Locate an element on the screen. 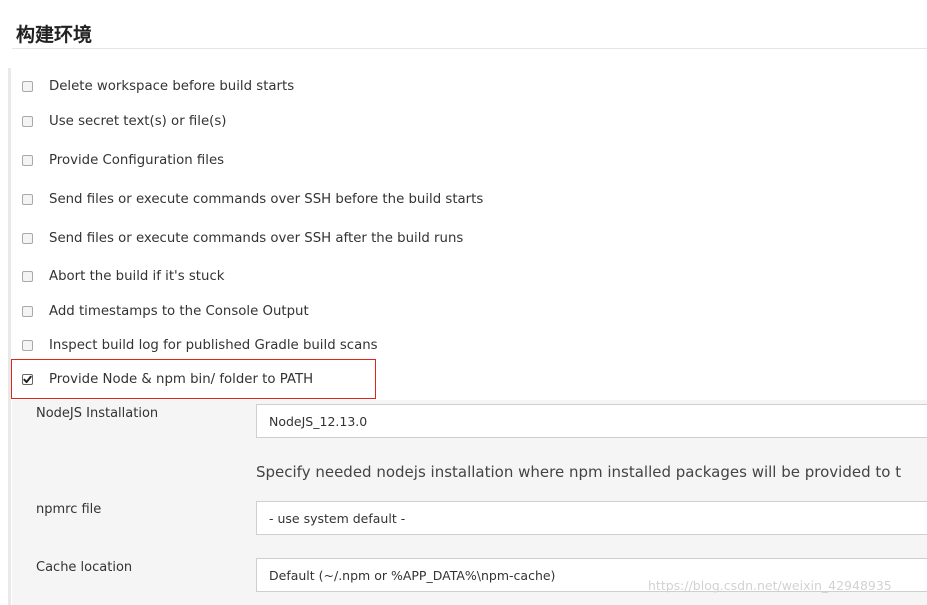  nodejs-installation-select: NodeJS_12.13.0 is located at coordinates (591, 421).